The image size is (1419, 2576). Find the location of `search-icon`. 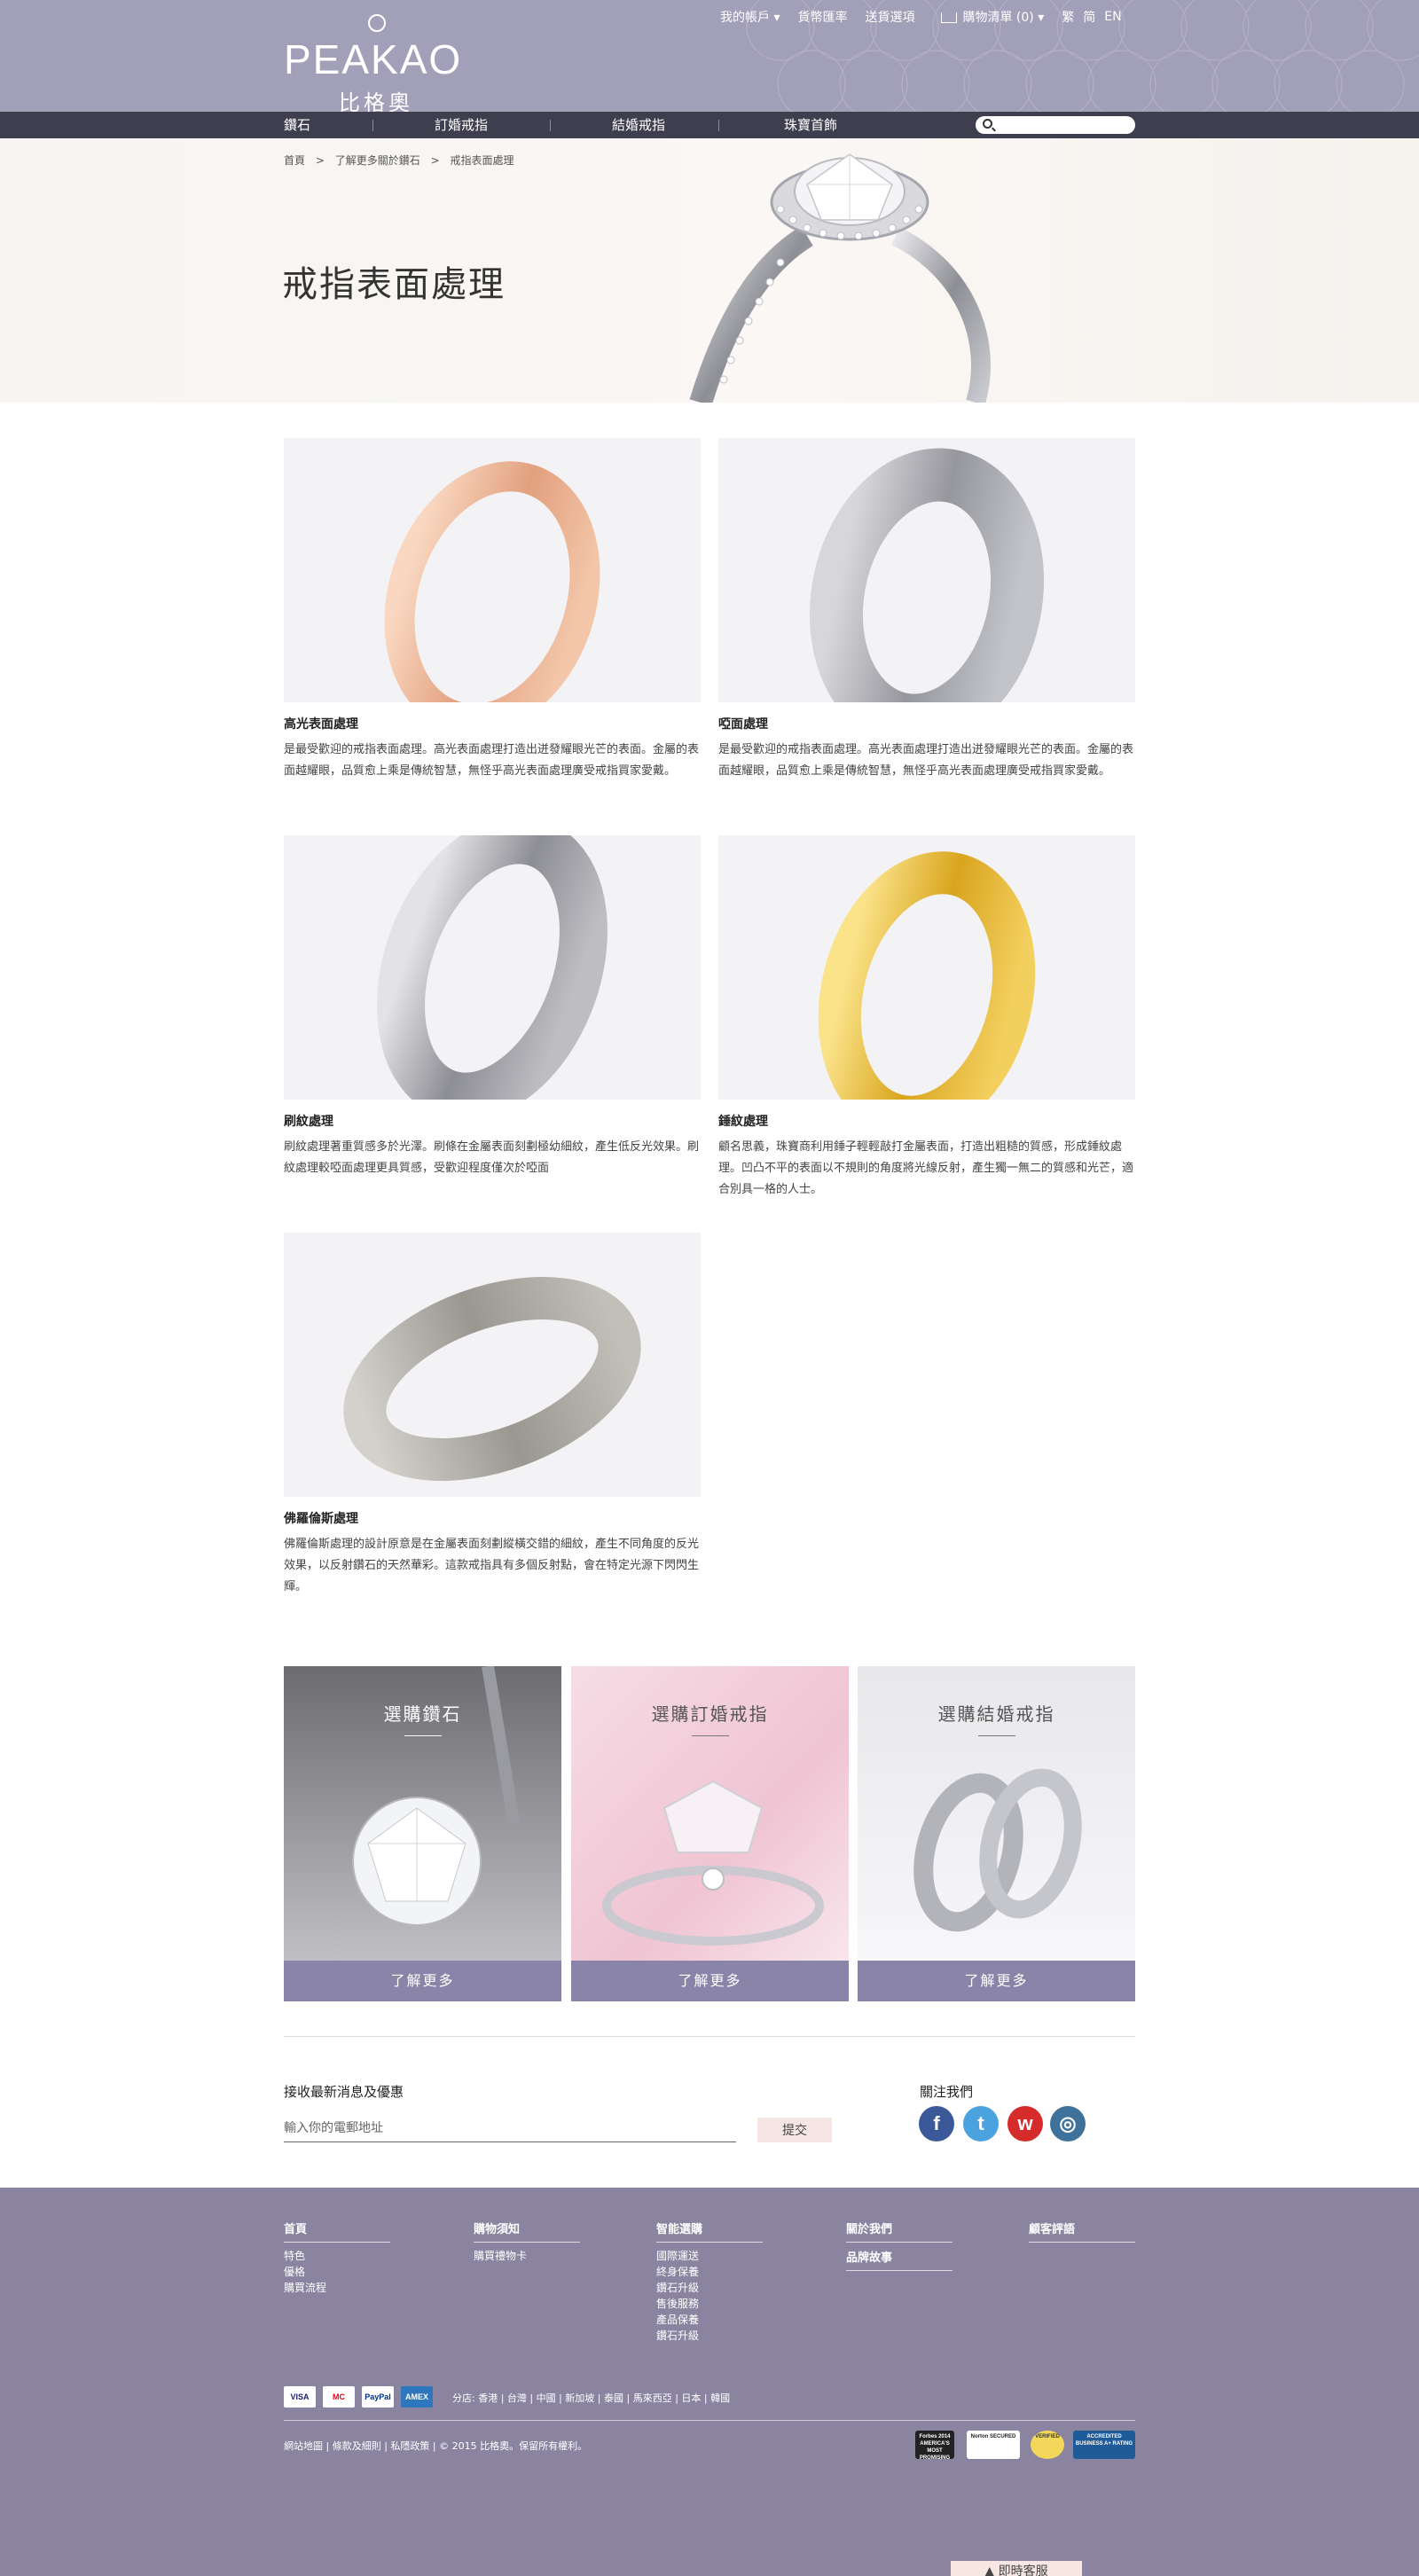

search-icon is located at coordinates (987, 124).